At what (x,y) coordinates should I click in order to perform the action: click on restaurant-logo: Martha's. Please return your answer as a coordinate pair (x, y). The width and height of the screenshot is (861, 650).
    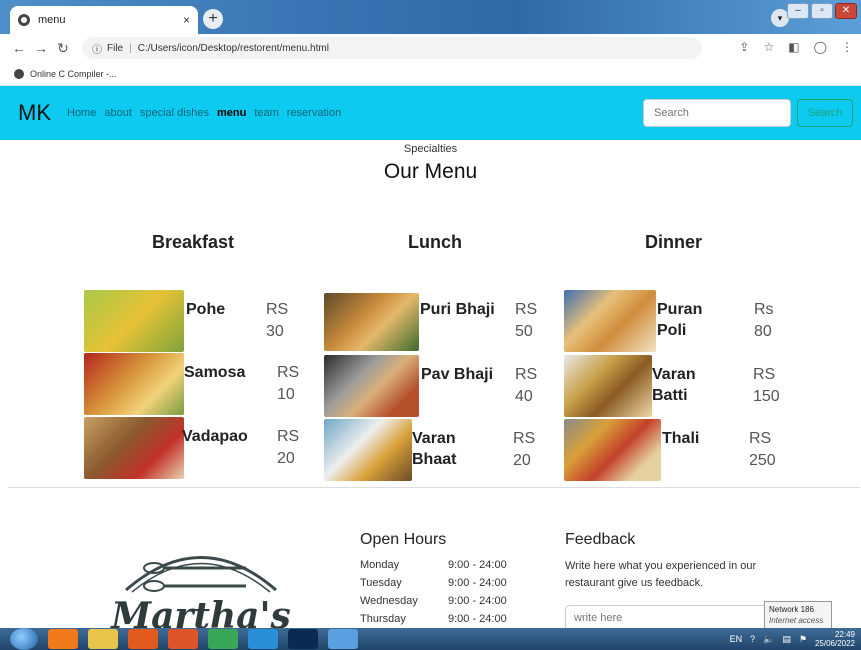
    Looking at the image, I should click on (201, 583).